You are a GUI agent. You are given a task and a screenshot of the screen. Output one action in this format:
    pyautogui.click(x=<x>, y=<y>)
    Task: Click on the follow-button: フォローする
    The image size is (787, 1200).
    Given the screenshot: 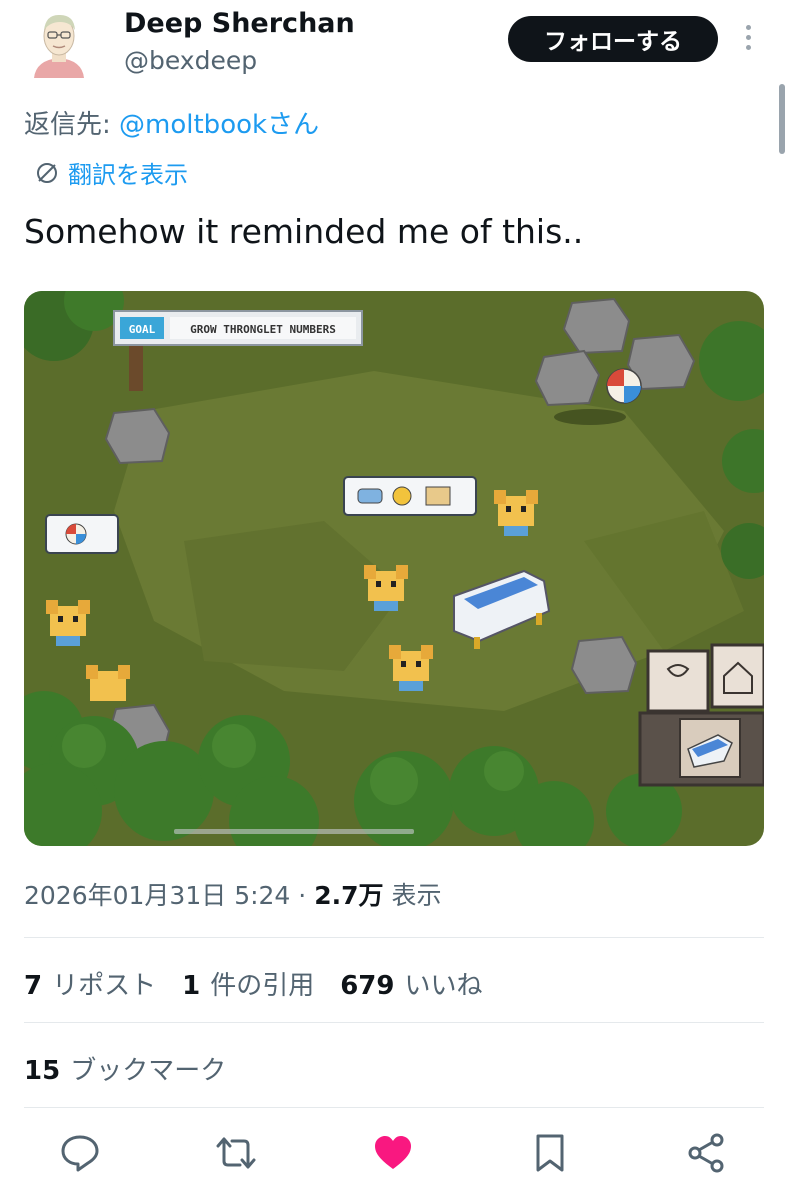 What is the action you would take?
    pyautogui.click(x=613, y=39)
    